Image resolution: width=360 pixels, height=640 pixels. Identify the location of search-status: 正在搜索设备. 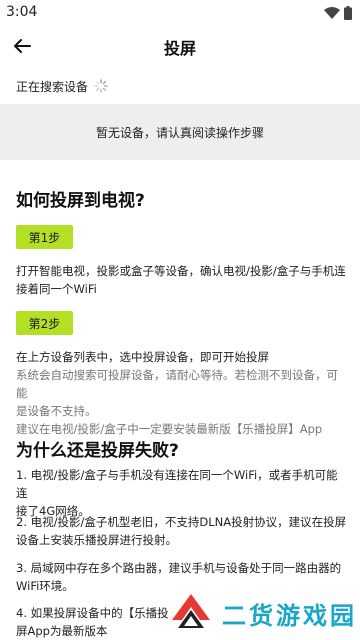
(62, 86).